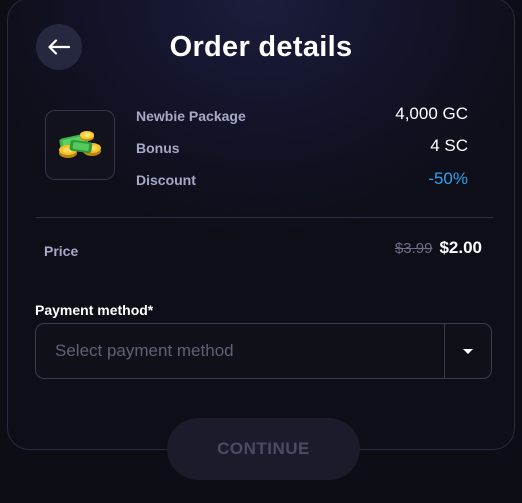  Describe the element at coordinates (264, 217) in the screenshot. I see `divider` at that location.